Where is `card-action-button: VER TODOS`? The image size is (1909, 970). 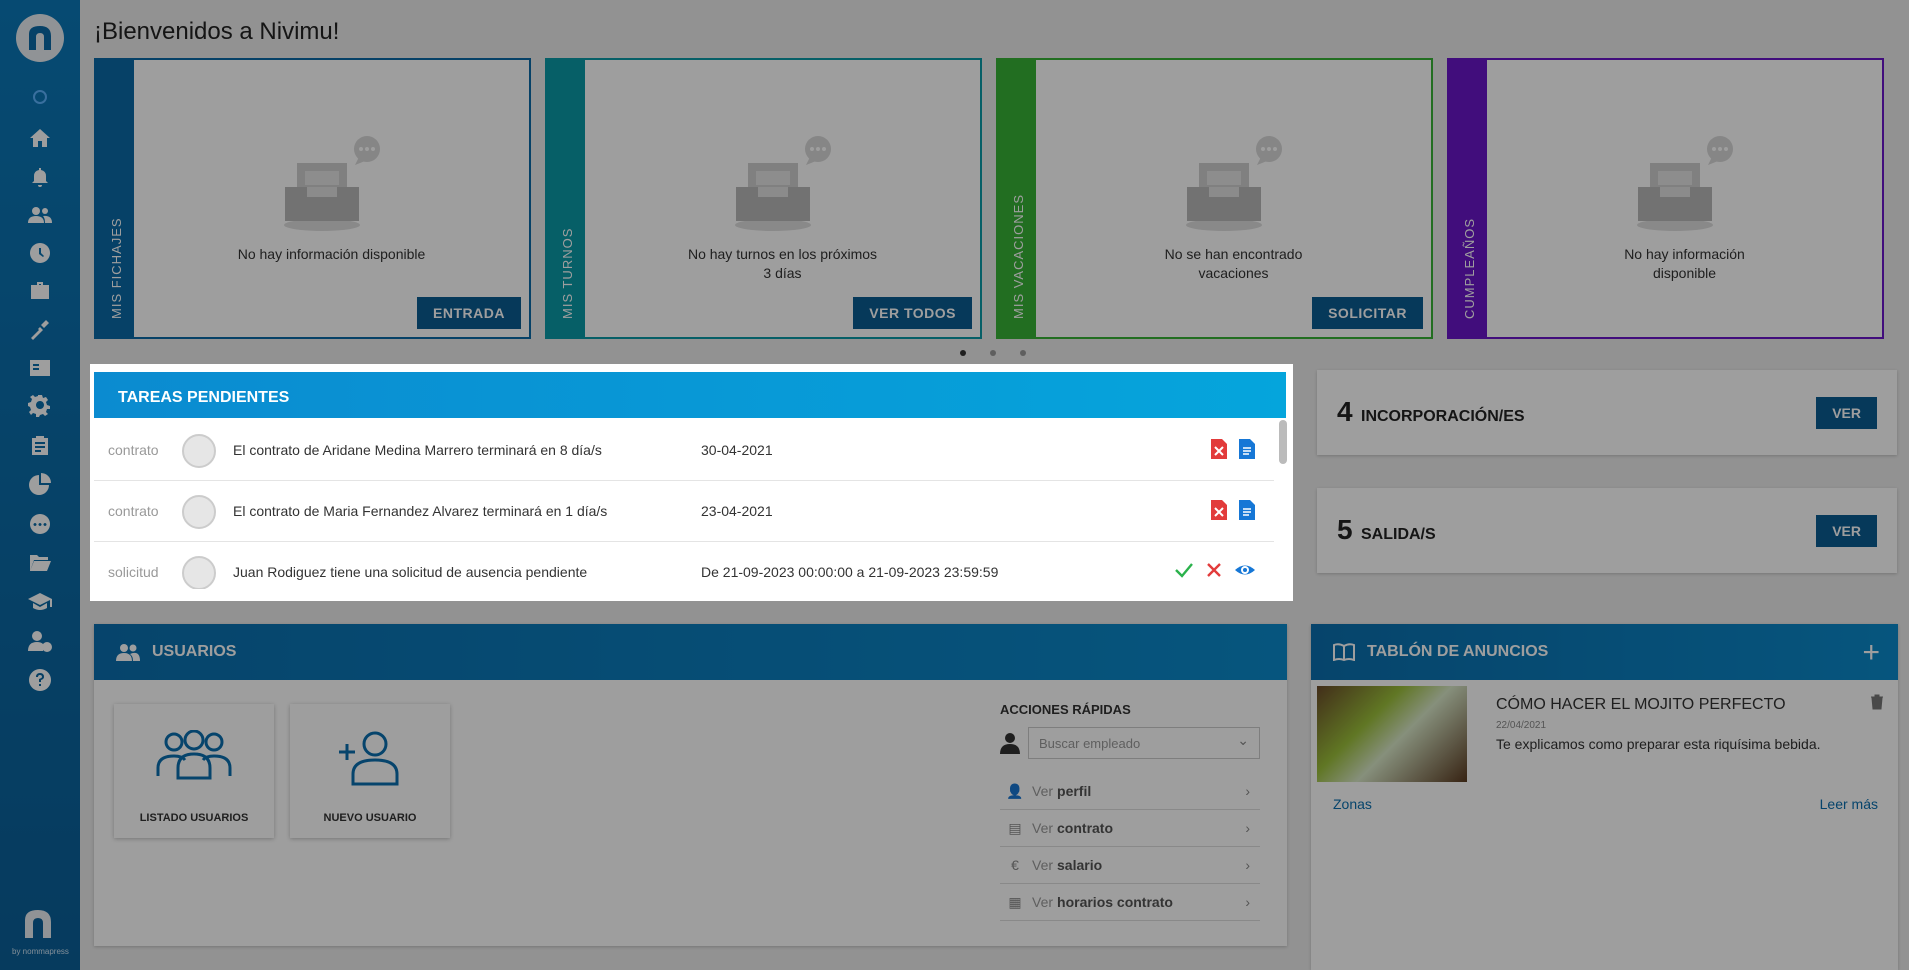 card-action-button: VER TODOS is located at coordinates (912, 313).